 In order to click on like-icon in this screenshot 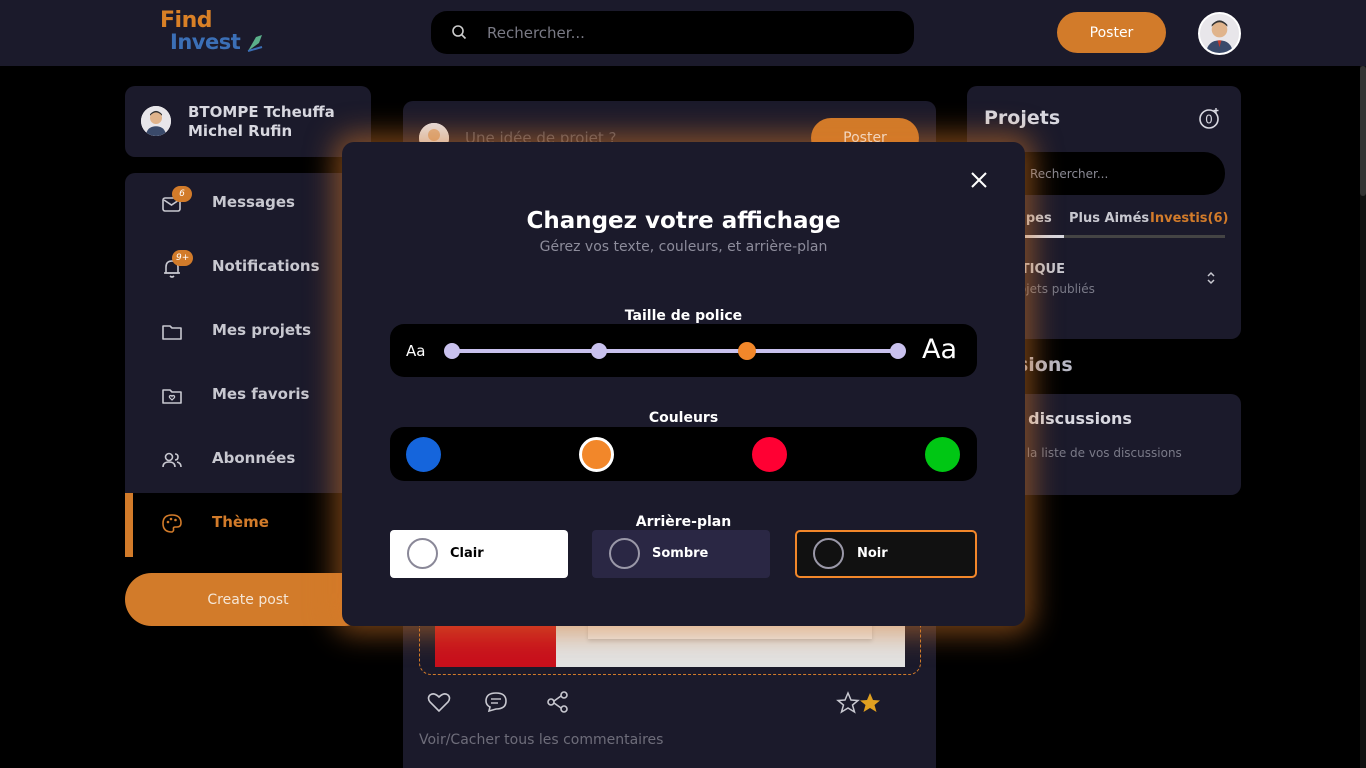, I will do `click(439, 704)`.